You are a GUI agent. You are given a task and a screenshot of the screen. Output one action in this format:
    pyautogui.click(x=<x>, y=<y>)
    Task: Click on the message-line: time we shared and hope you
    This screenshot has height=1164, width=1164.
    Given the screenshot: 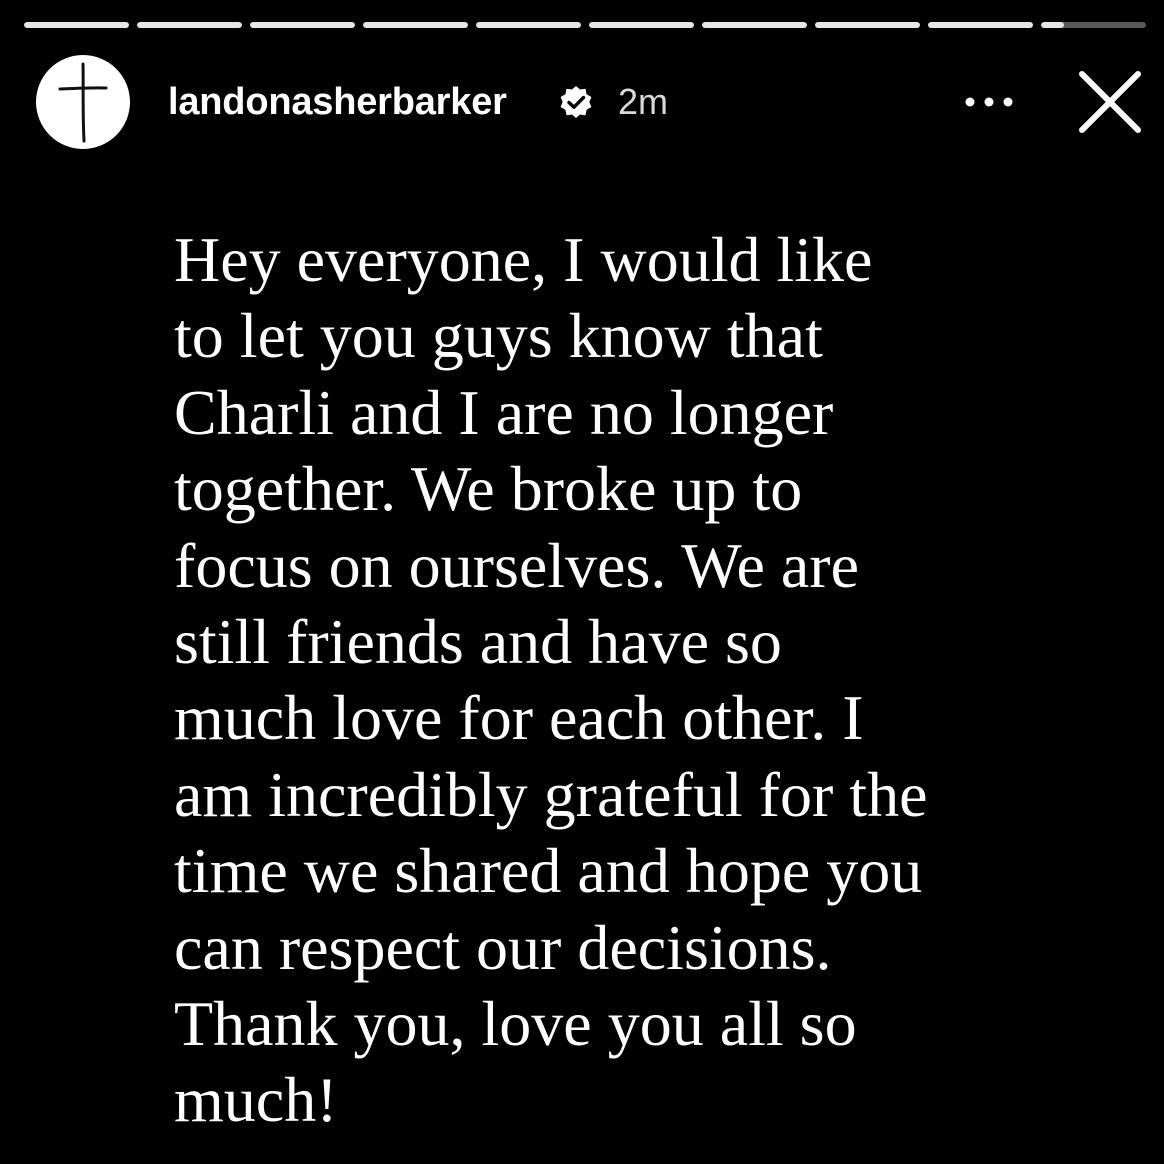 What is the action you would take?
    pyautogui.click(x=548, y=871)
    